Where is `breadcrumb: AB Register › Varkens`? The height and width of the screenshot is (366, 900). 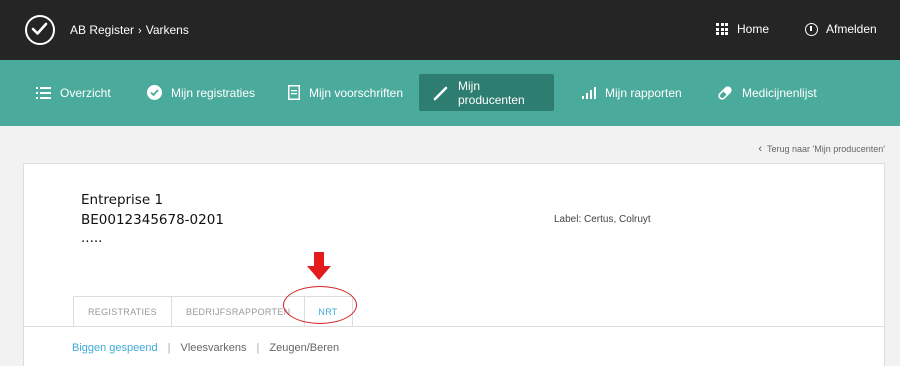 breadcrumb: AB Register › Varkens is located at coordinates (129, 30).